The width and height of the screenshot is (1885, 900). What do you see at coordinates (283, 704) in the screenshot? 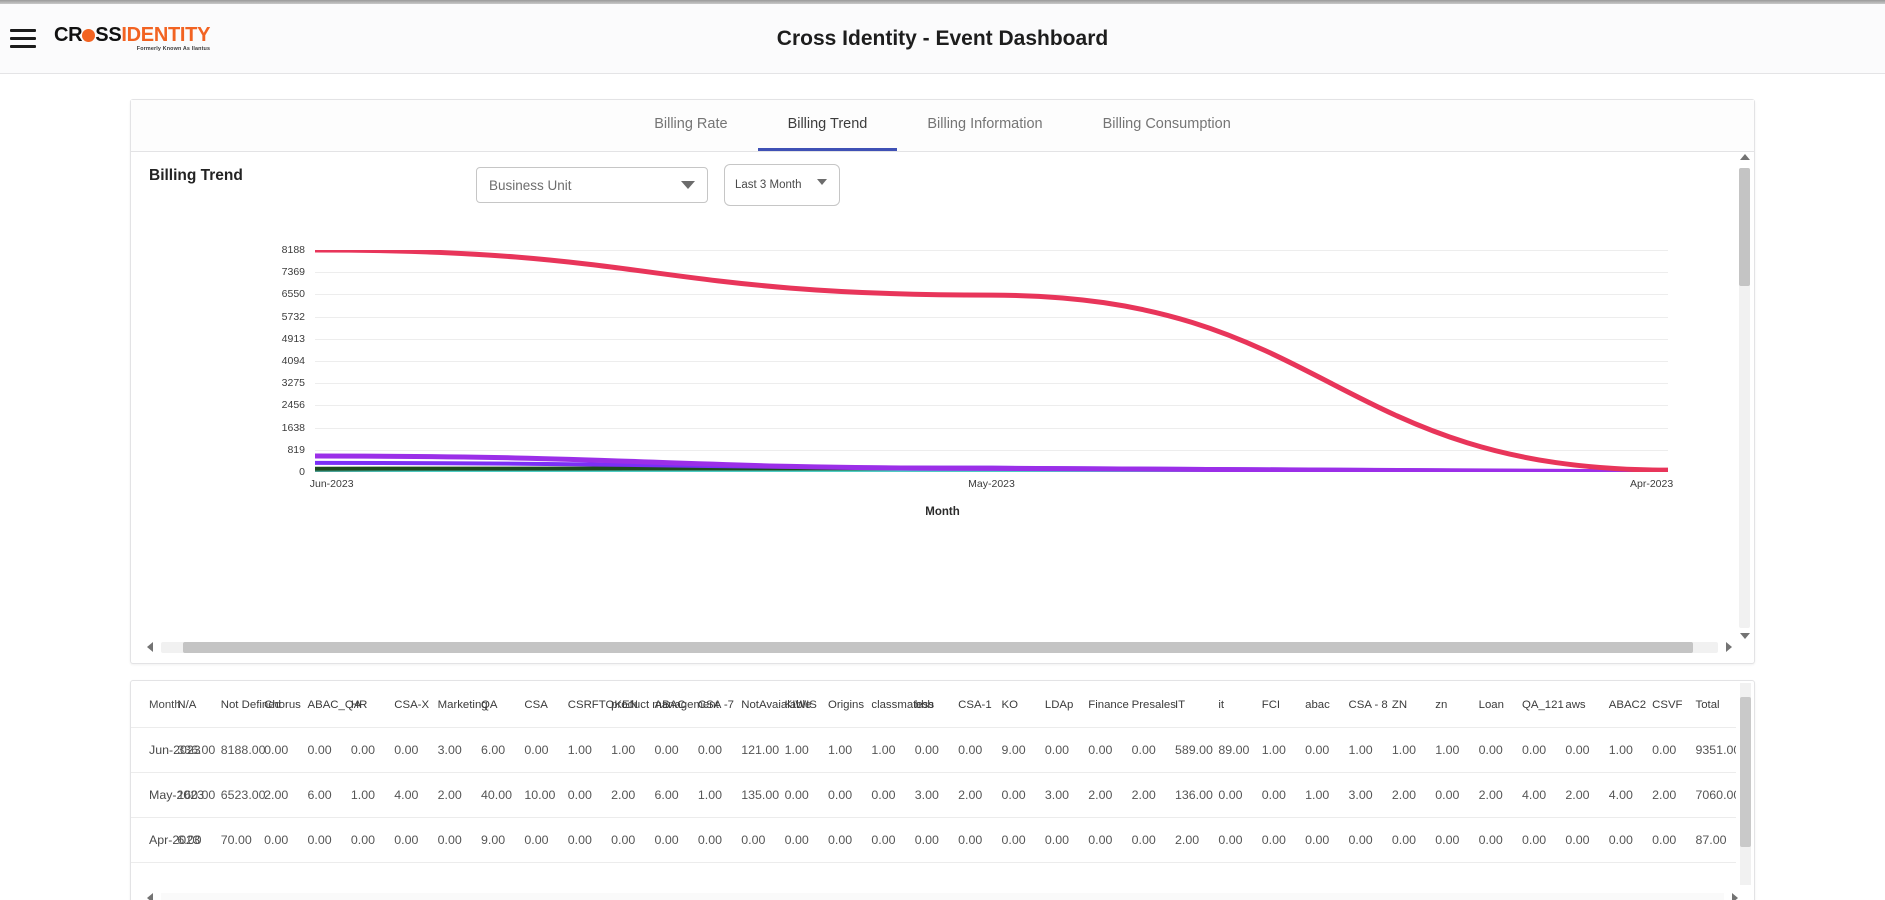
I see `table-column-header: Chorus` at bounding box center [283, 704].